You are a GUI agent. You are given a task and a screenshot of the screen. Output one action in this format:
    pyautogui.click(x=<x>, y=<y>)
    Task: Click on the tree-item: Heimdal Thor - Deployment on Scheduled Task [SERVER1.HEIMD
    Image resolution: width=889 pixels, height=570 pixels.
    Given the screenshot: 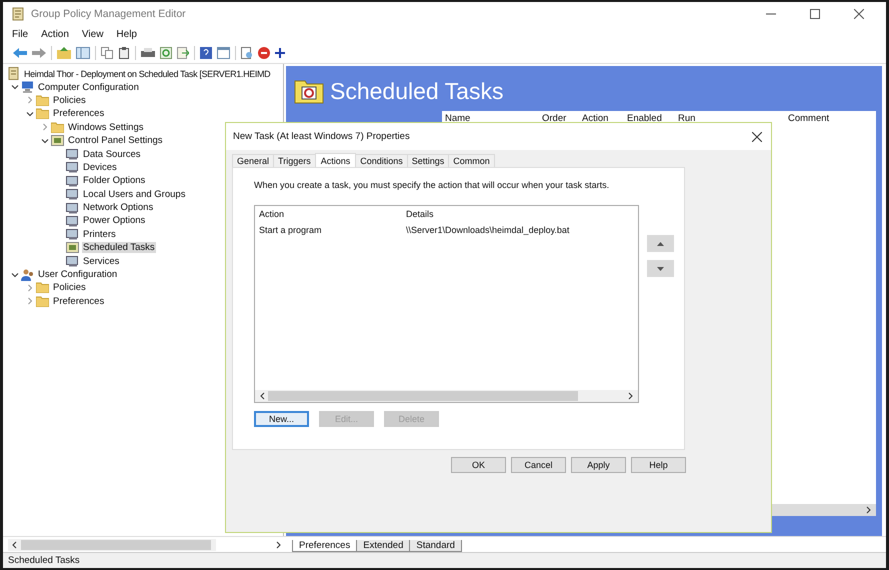 What is the action you would take?
    pyautogui.click(x=147, y=73)
    